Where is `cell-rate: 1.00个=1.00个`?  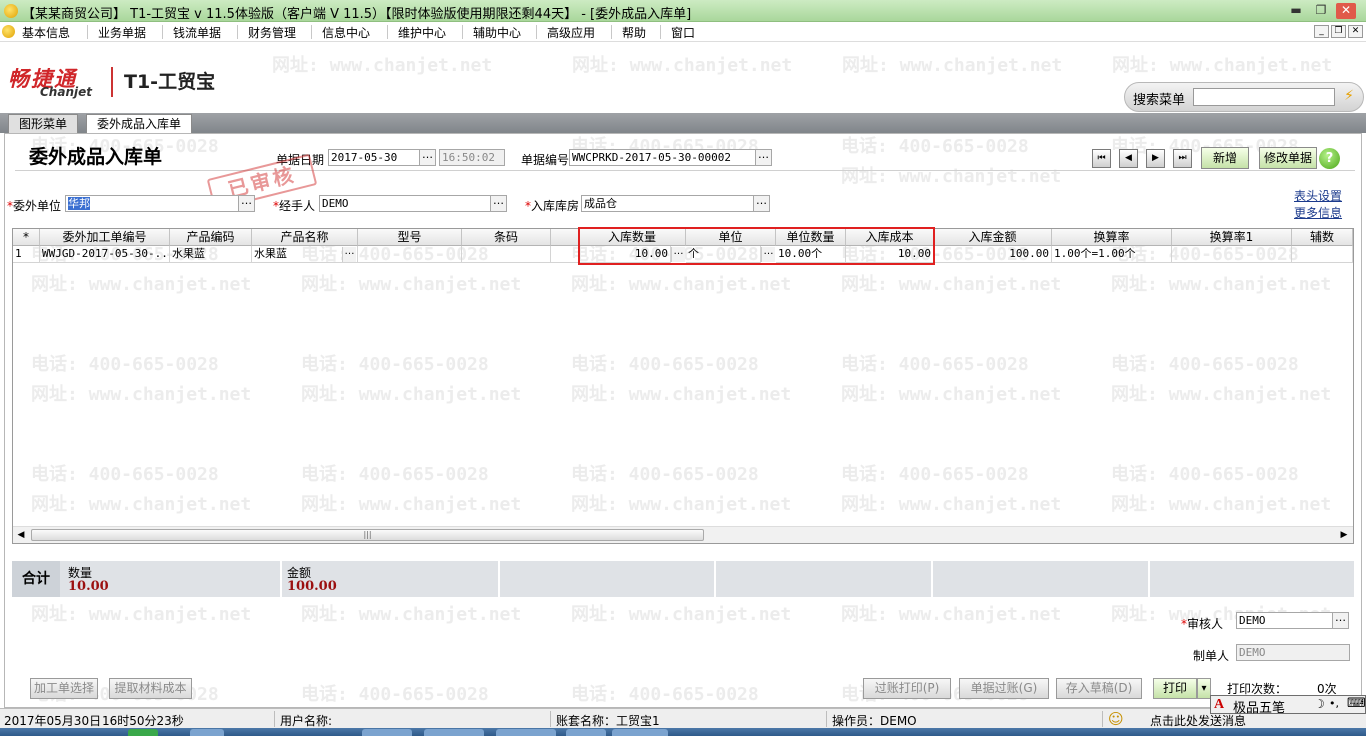 cell-rate: 1.00个=1.00个 is located at coordinates (1112, 254).